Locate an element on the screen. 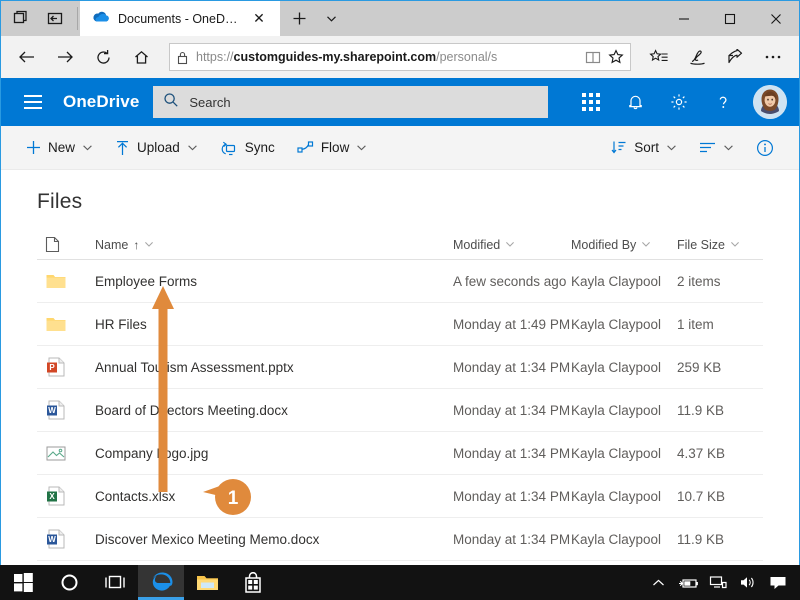 This screenshot has height=600, width=800. system-tray is located at coordinates (722, 582).